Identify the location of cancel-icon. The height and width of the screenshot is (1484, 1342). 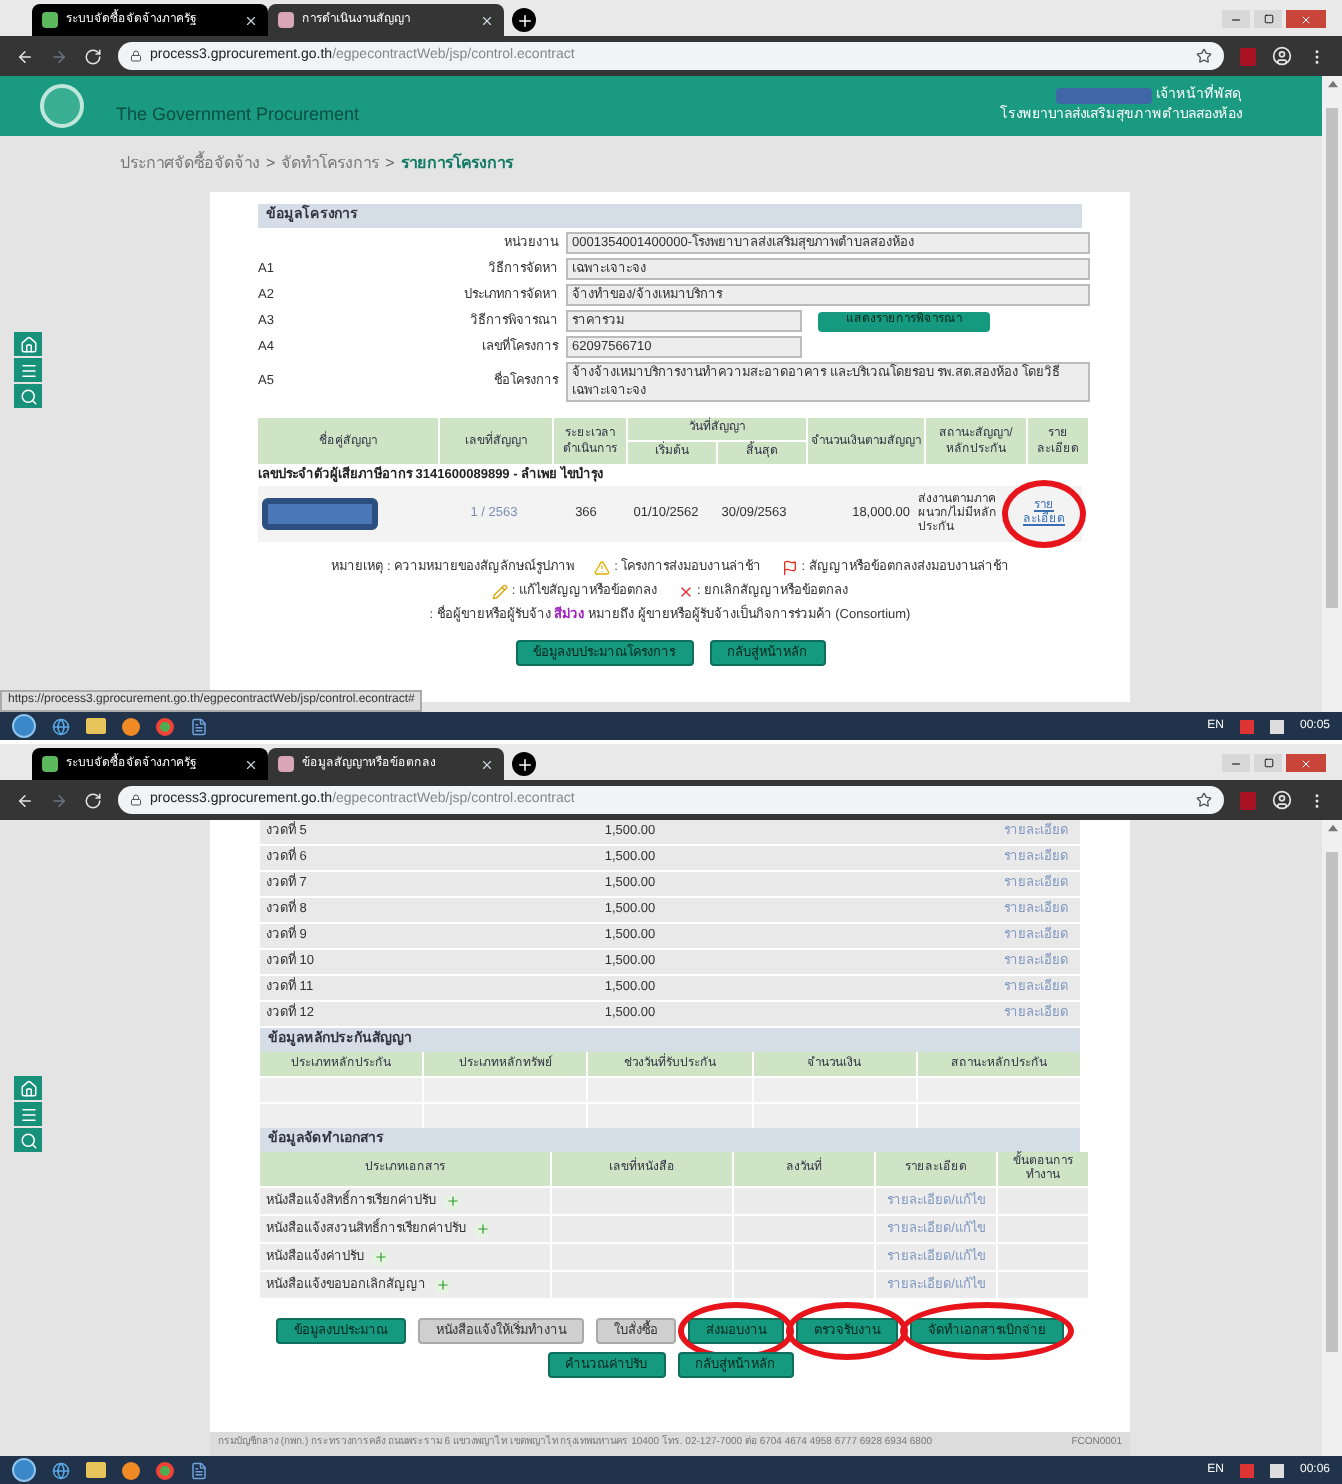
(685, 591).